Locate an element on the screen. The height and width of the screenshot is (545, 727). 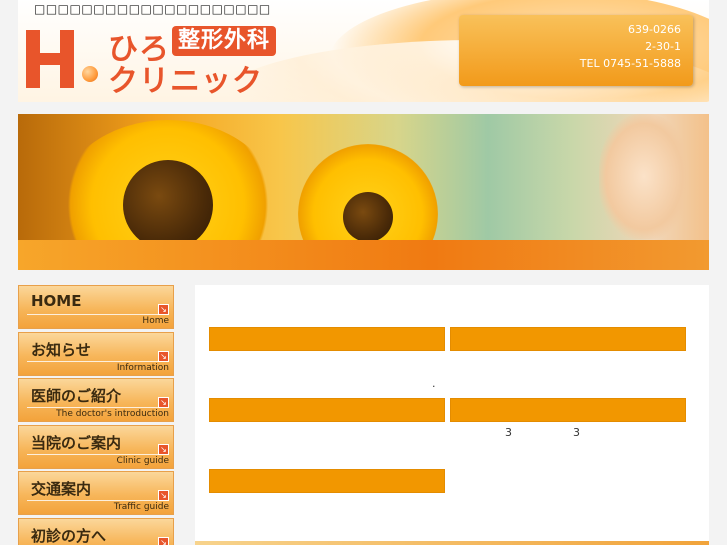
postal-code: 639-0266 is located at coordinates (654, 29).